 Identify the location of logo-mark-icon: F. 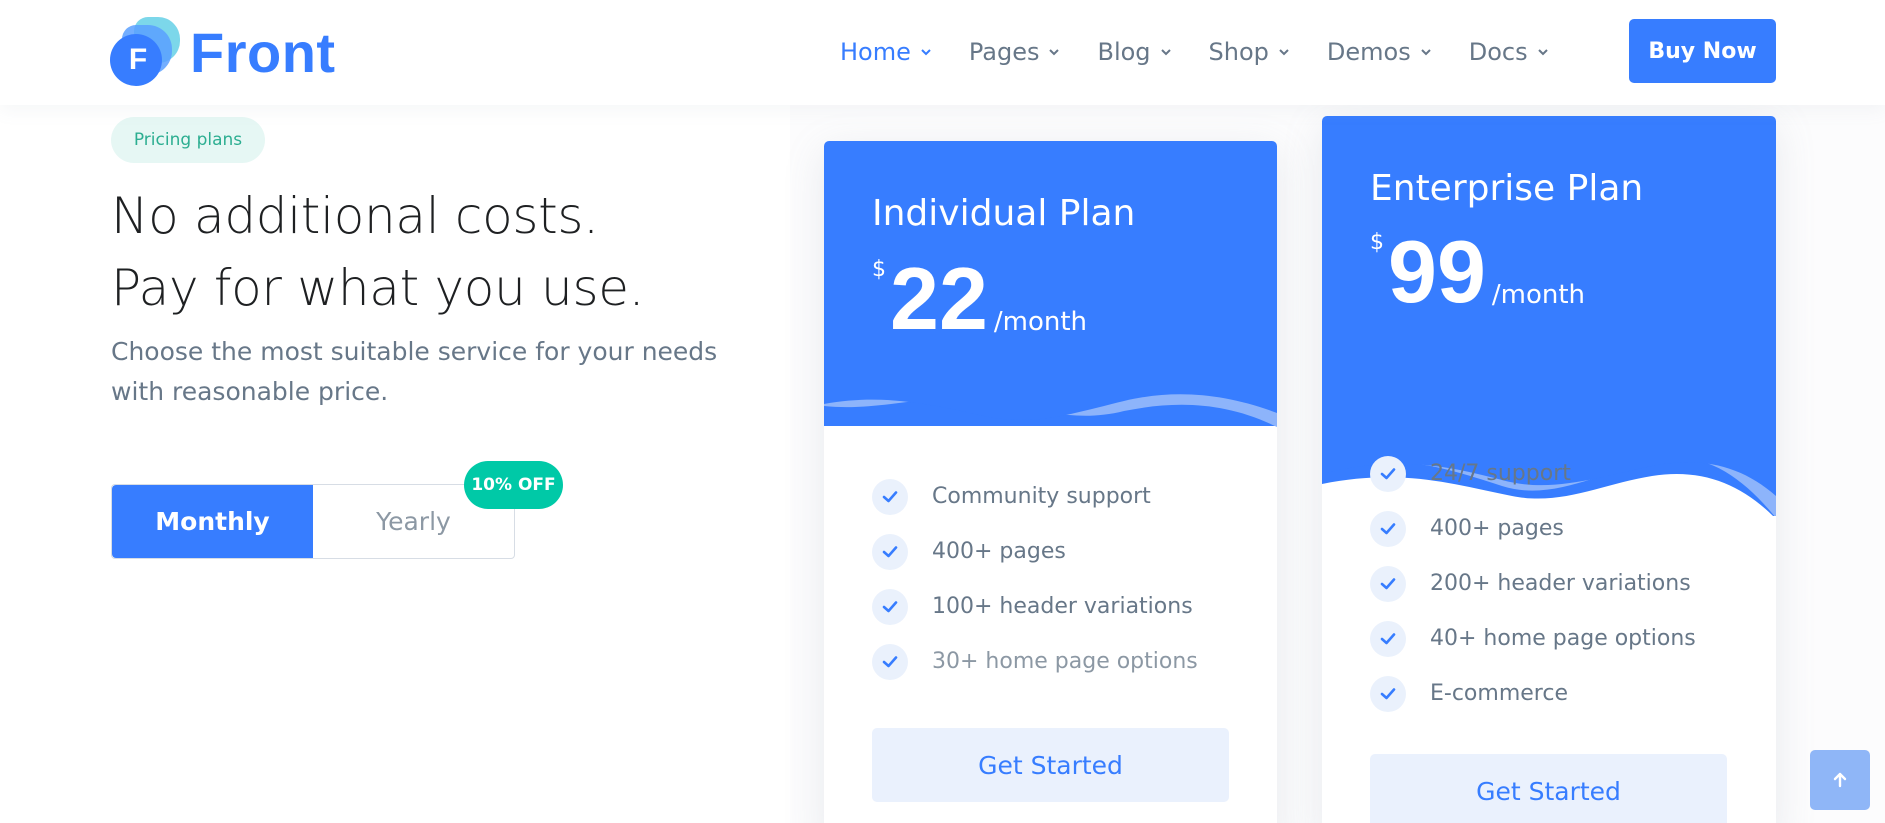
(146, 52).